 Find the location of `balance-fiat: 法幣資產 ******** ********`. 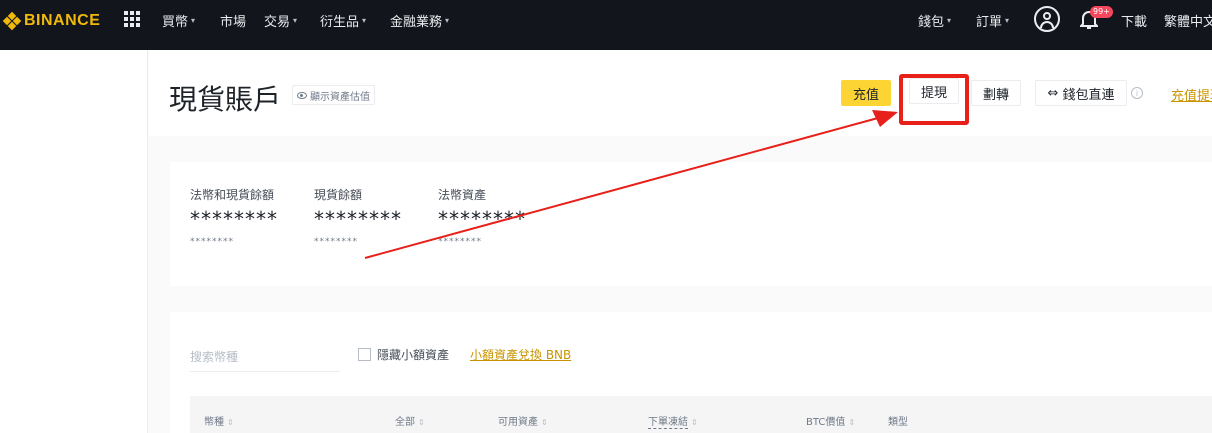

balance-fiat: 法幣資產 ******** ******** is located at coordinates (482, 216).